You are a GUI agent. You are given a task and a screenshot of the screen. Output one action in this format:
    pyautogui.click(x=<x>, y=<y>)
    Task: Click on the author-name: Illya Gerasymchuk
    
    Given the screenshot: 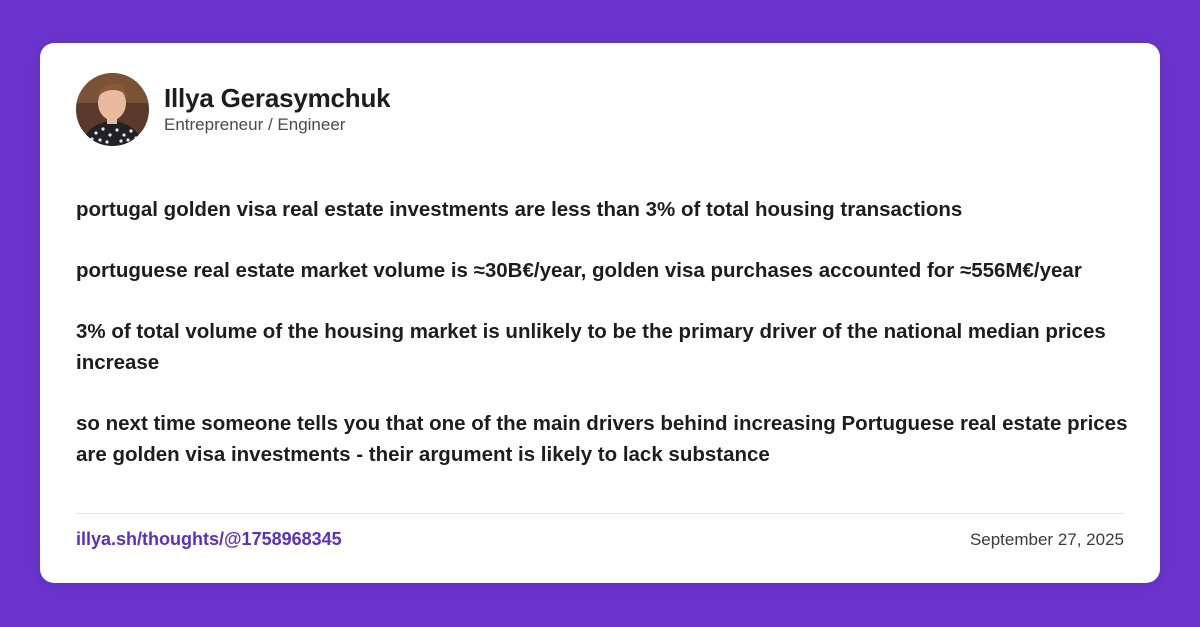 What is the action you would take?
    pyautogui.click(x=277, y=98)
    